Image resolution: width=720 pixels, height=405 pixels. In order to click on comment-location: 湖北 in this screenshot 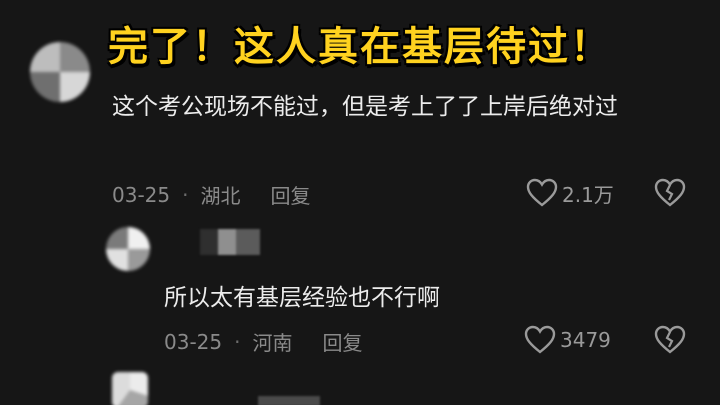, I will do `click(220, 196)`.